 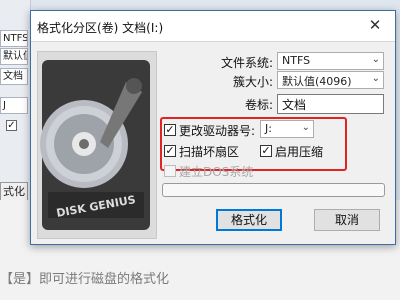 I want to click on background-drive-field: J, so click(x=14, y=105).